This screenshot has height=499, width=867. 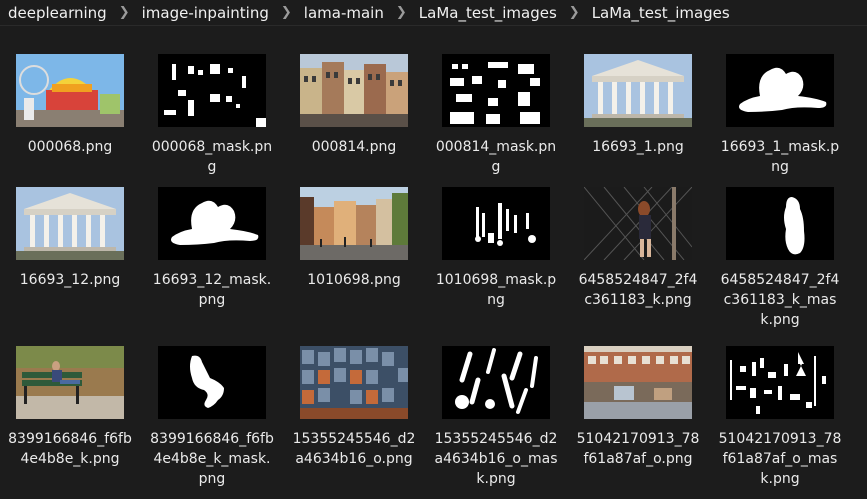 What do you see at coordinates (780, 459) in the screenshot?
I see `file-name: 51042170913_78f61a87af_o_mask.png` at bounding box center [780, 459].